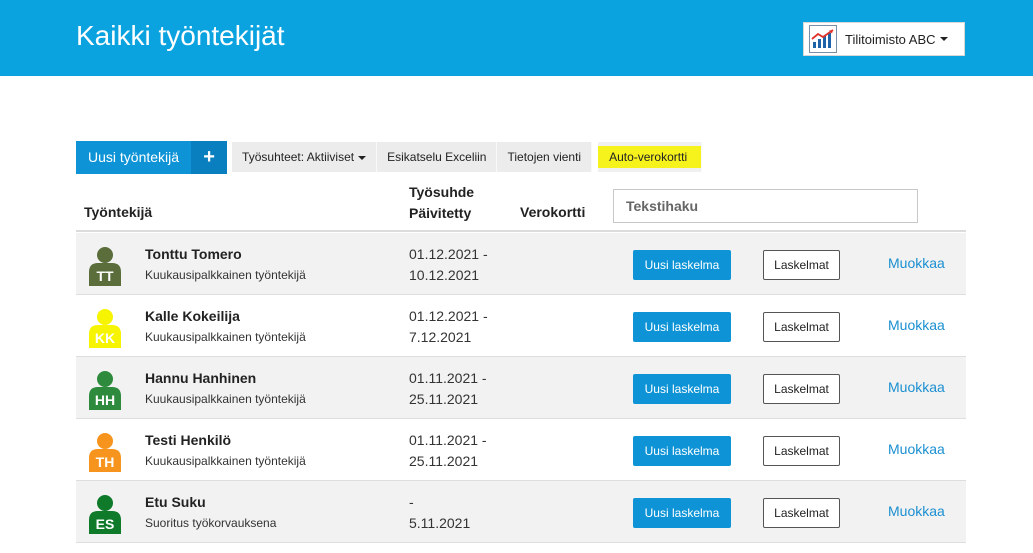  Describe the element at coordinates (553, 212) in the screenshot. I see `column-header-tax-card: Verokortti` at that location.